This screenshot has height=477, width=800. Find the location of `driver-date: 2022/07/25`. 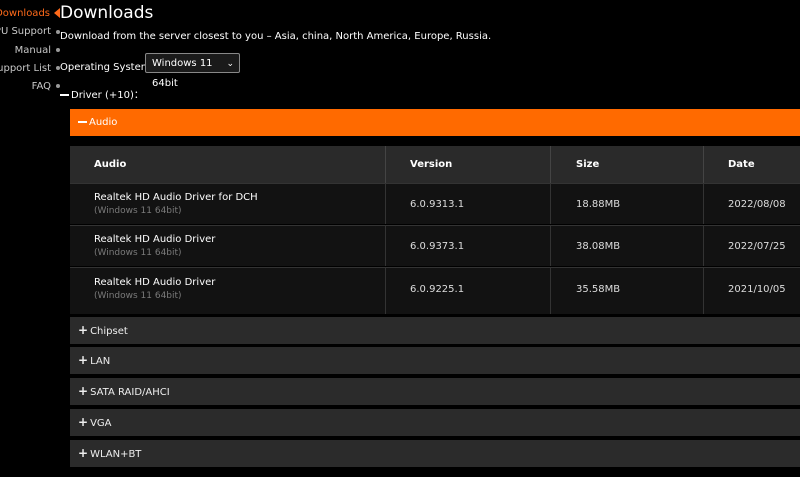

driver-date: 2022/07/25 is located at coordinates (757, 246).